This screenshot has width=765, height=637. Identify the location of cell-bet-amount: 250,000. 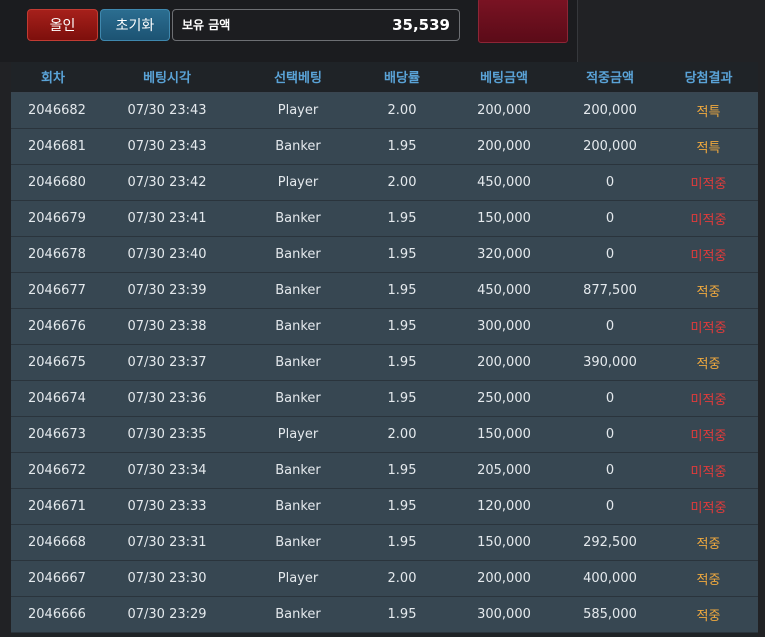
(504, 398).